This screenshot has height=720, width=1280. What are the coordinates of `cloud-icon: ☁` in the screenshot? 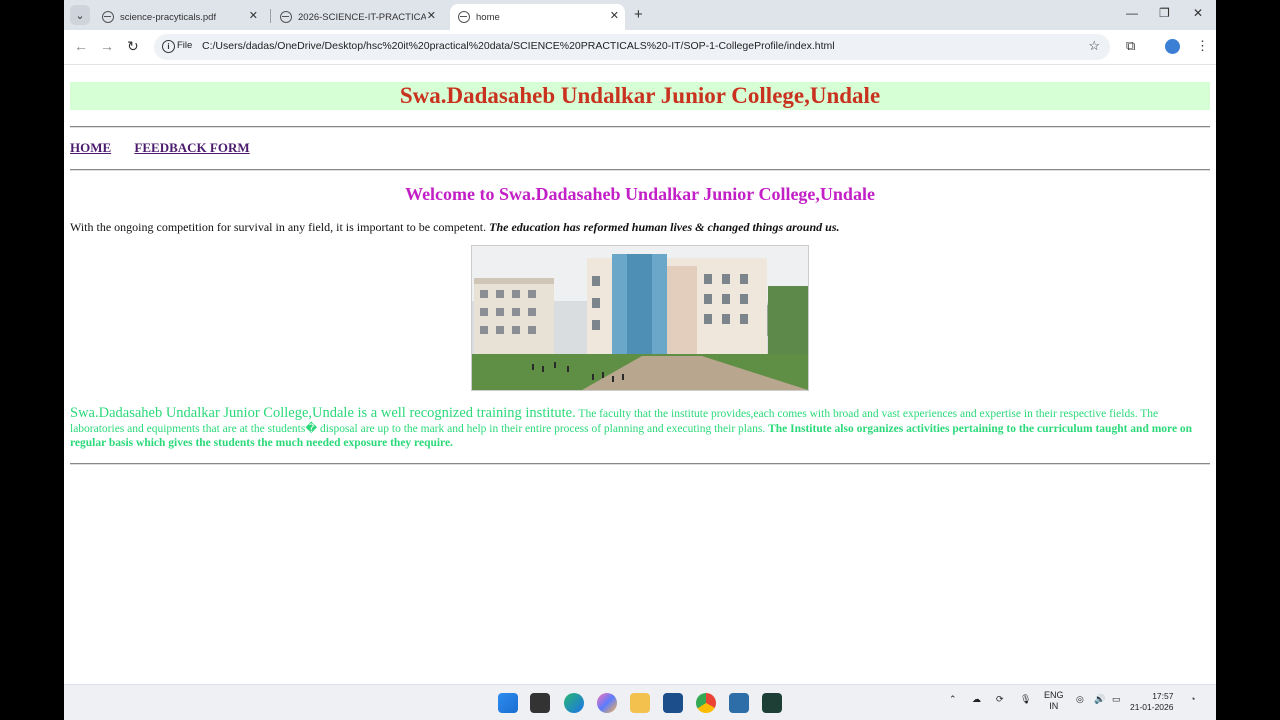 It's located at (976, 699).